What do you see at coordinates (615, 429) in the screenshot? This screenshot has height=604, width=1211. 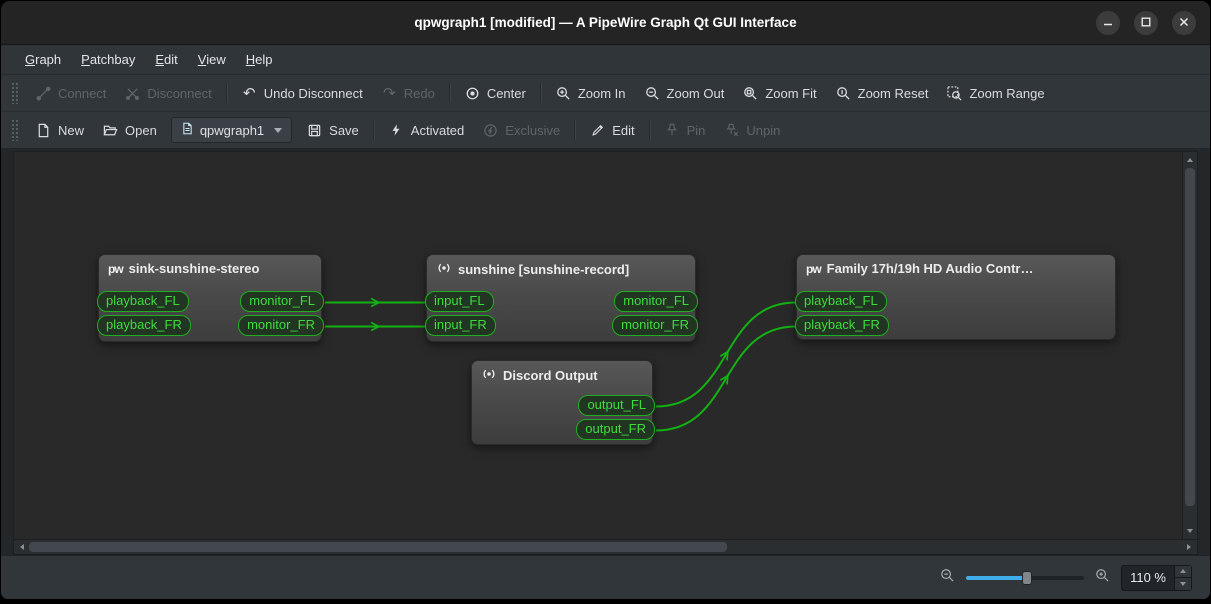 I see `port-output-fr: output_FR` at bounding box center [615, 429].